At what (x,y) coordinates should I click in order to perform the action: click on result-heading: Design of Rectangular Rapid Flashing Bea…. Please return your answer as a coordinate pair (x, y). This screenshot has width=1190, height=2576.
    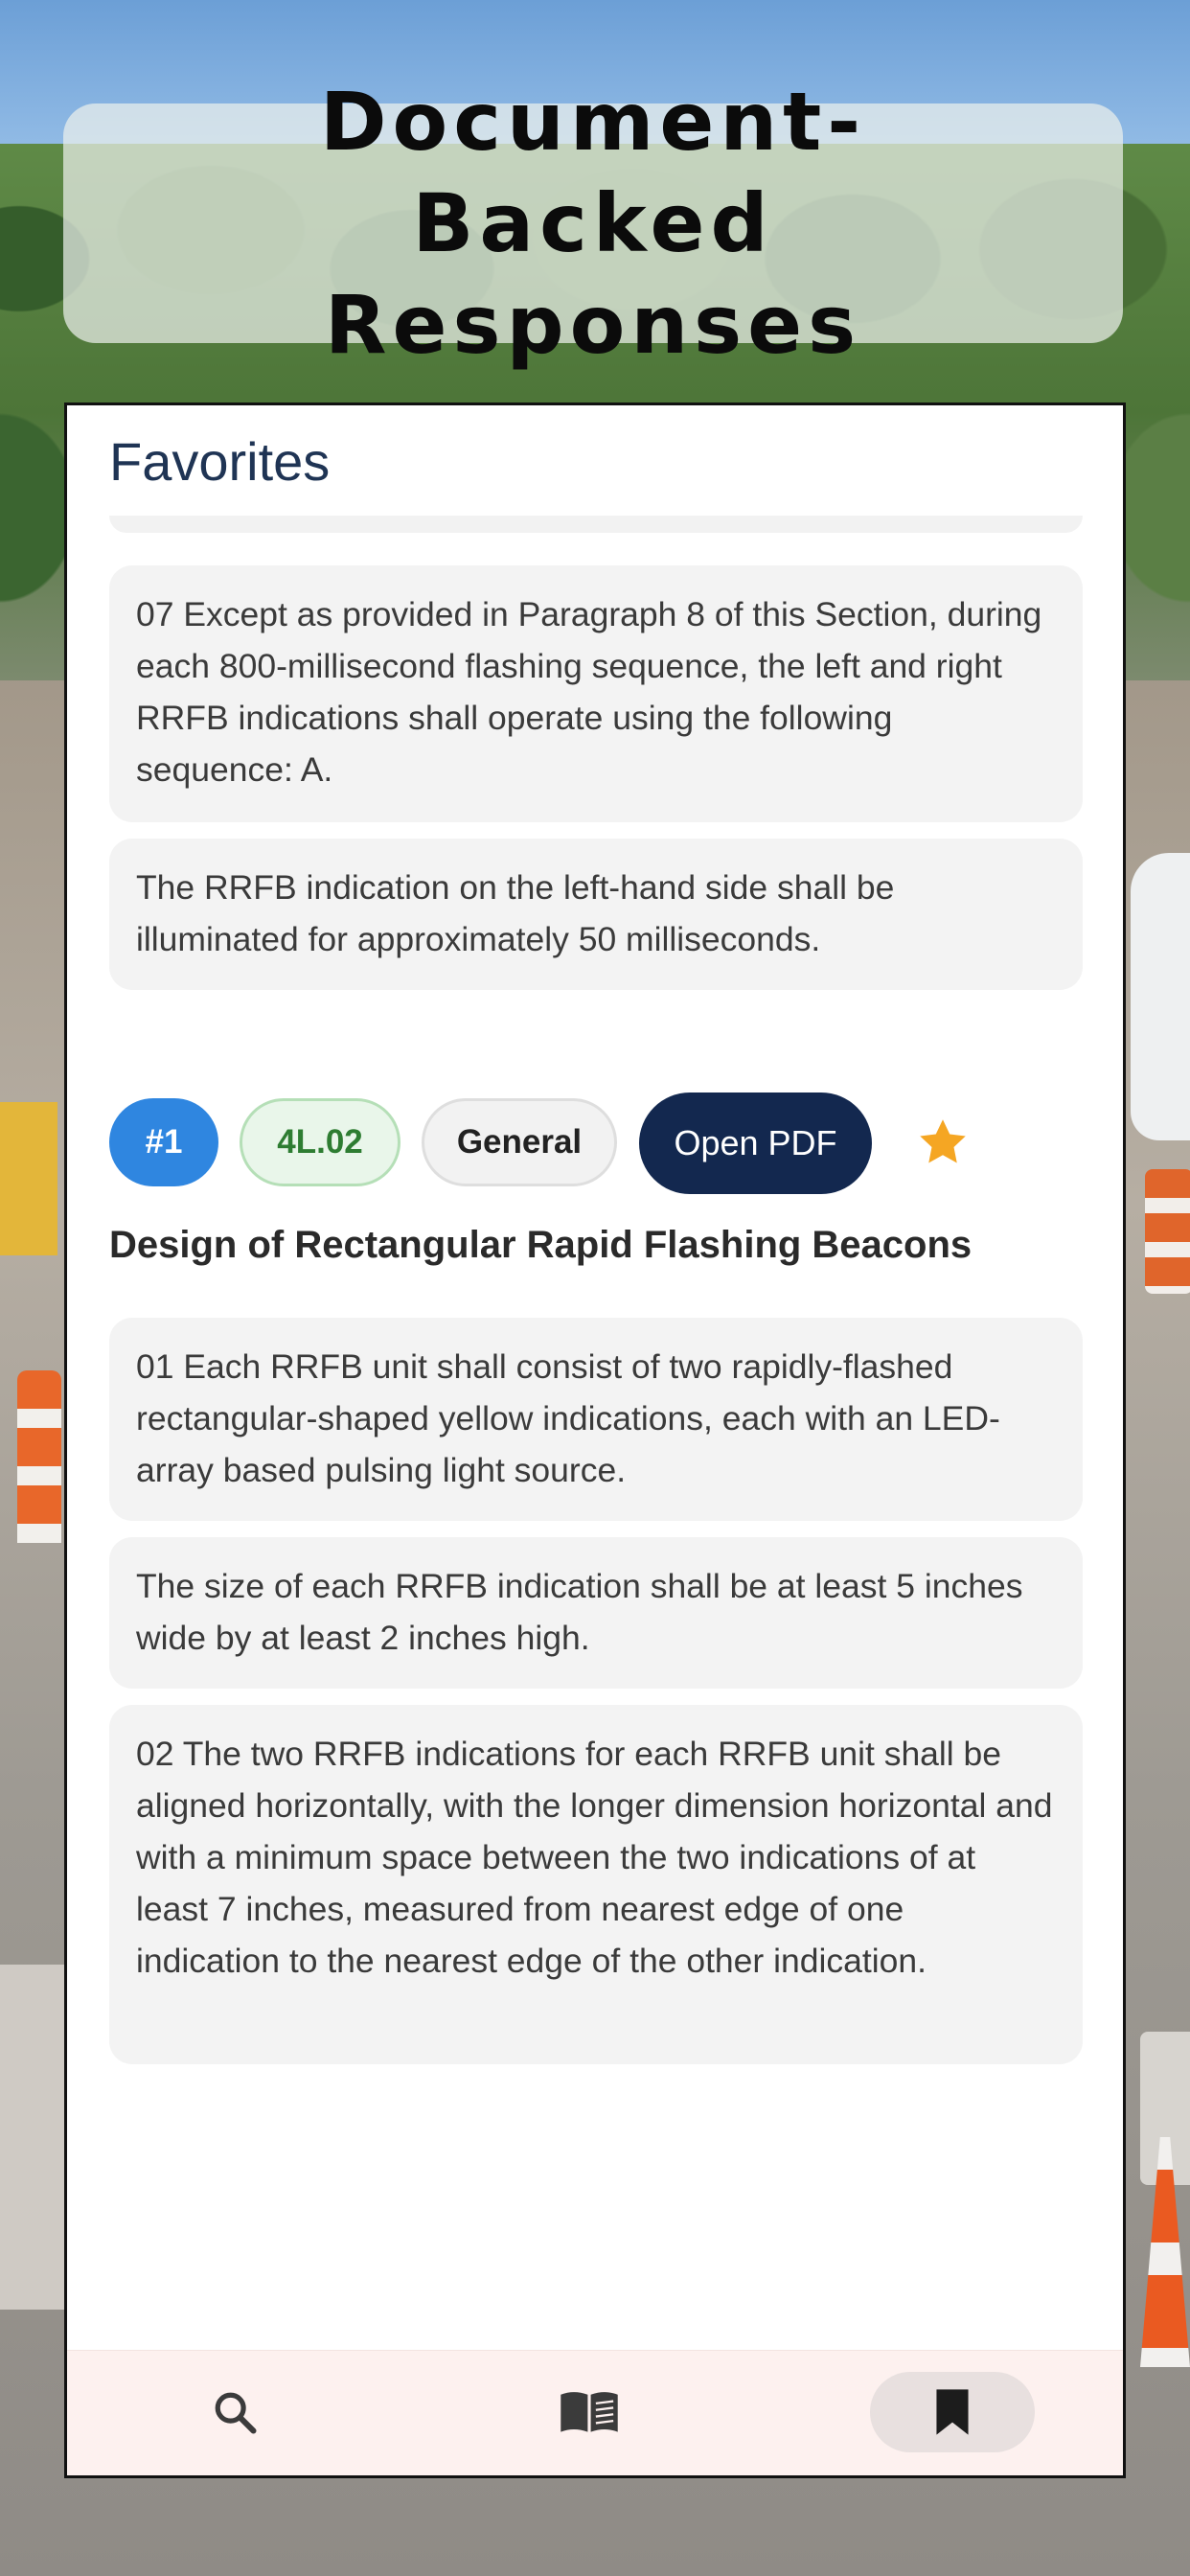
    Looking at the image, I should click on (541, 1245).